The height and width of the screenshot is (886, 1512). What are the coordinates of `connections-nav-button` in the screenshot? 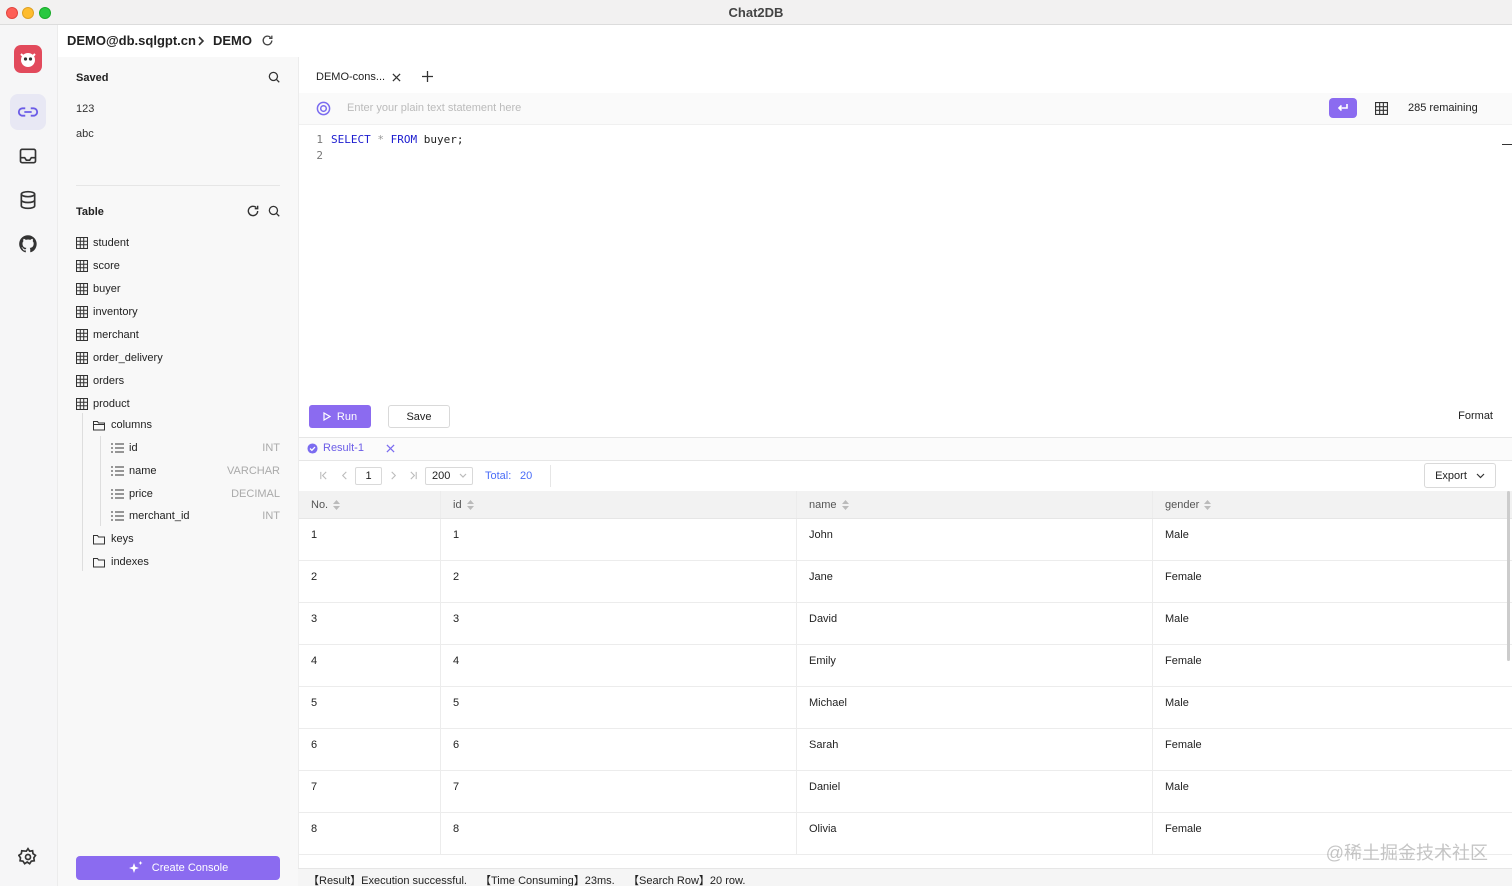 It's located at (28, 112).